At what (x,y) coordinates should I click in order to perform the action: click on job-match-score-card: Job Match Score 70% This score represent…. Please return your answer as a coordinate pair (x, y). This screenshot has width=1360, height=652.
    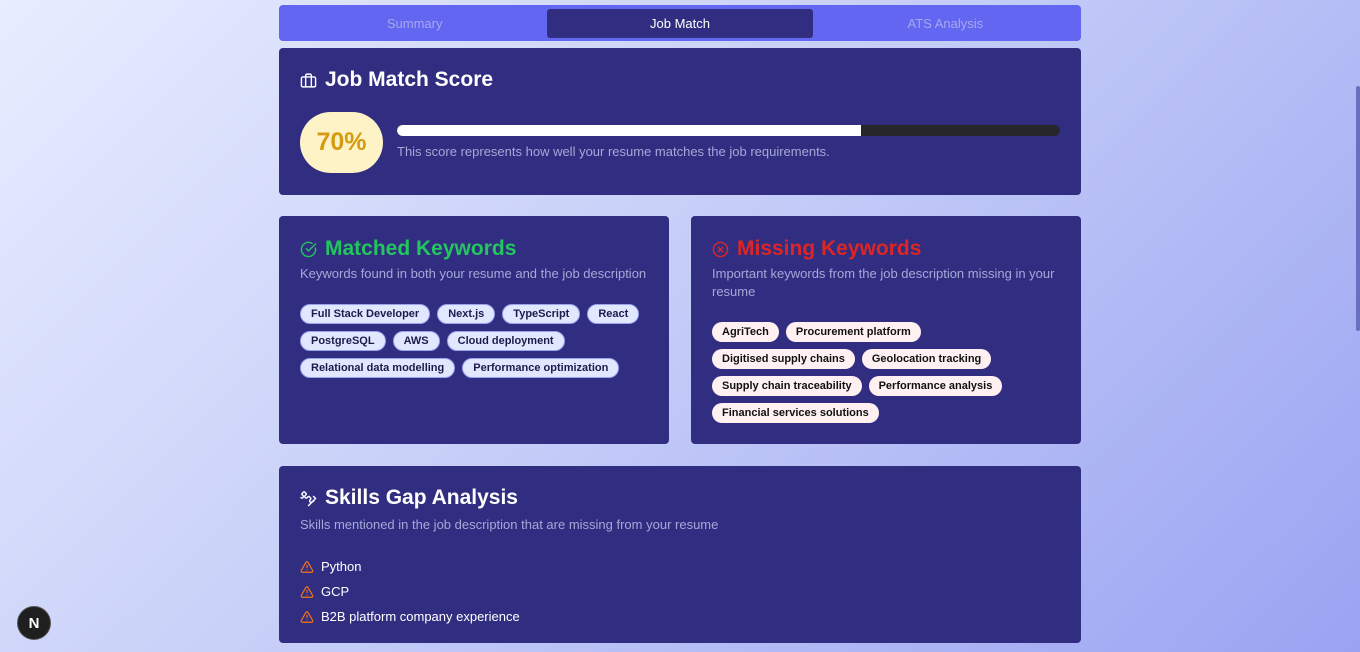
    Looking at the image, I should click on (680, 121).